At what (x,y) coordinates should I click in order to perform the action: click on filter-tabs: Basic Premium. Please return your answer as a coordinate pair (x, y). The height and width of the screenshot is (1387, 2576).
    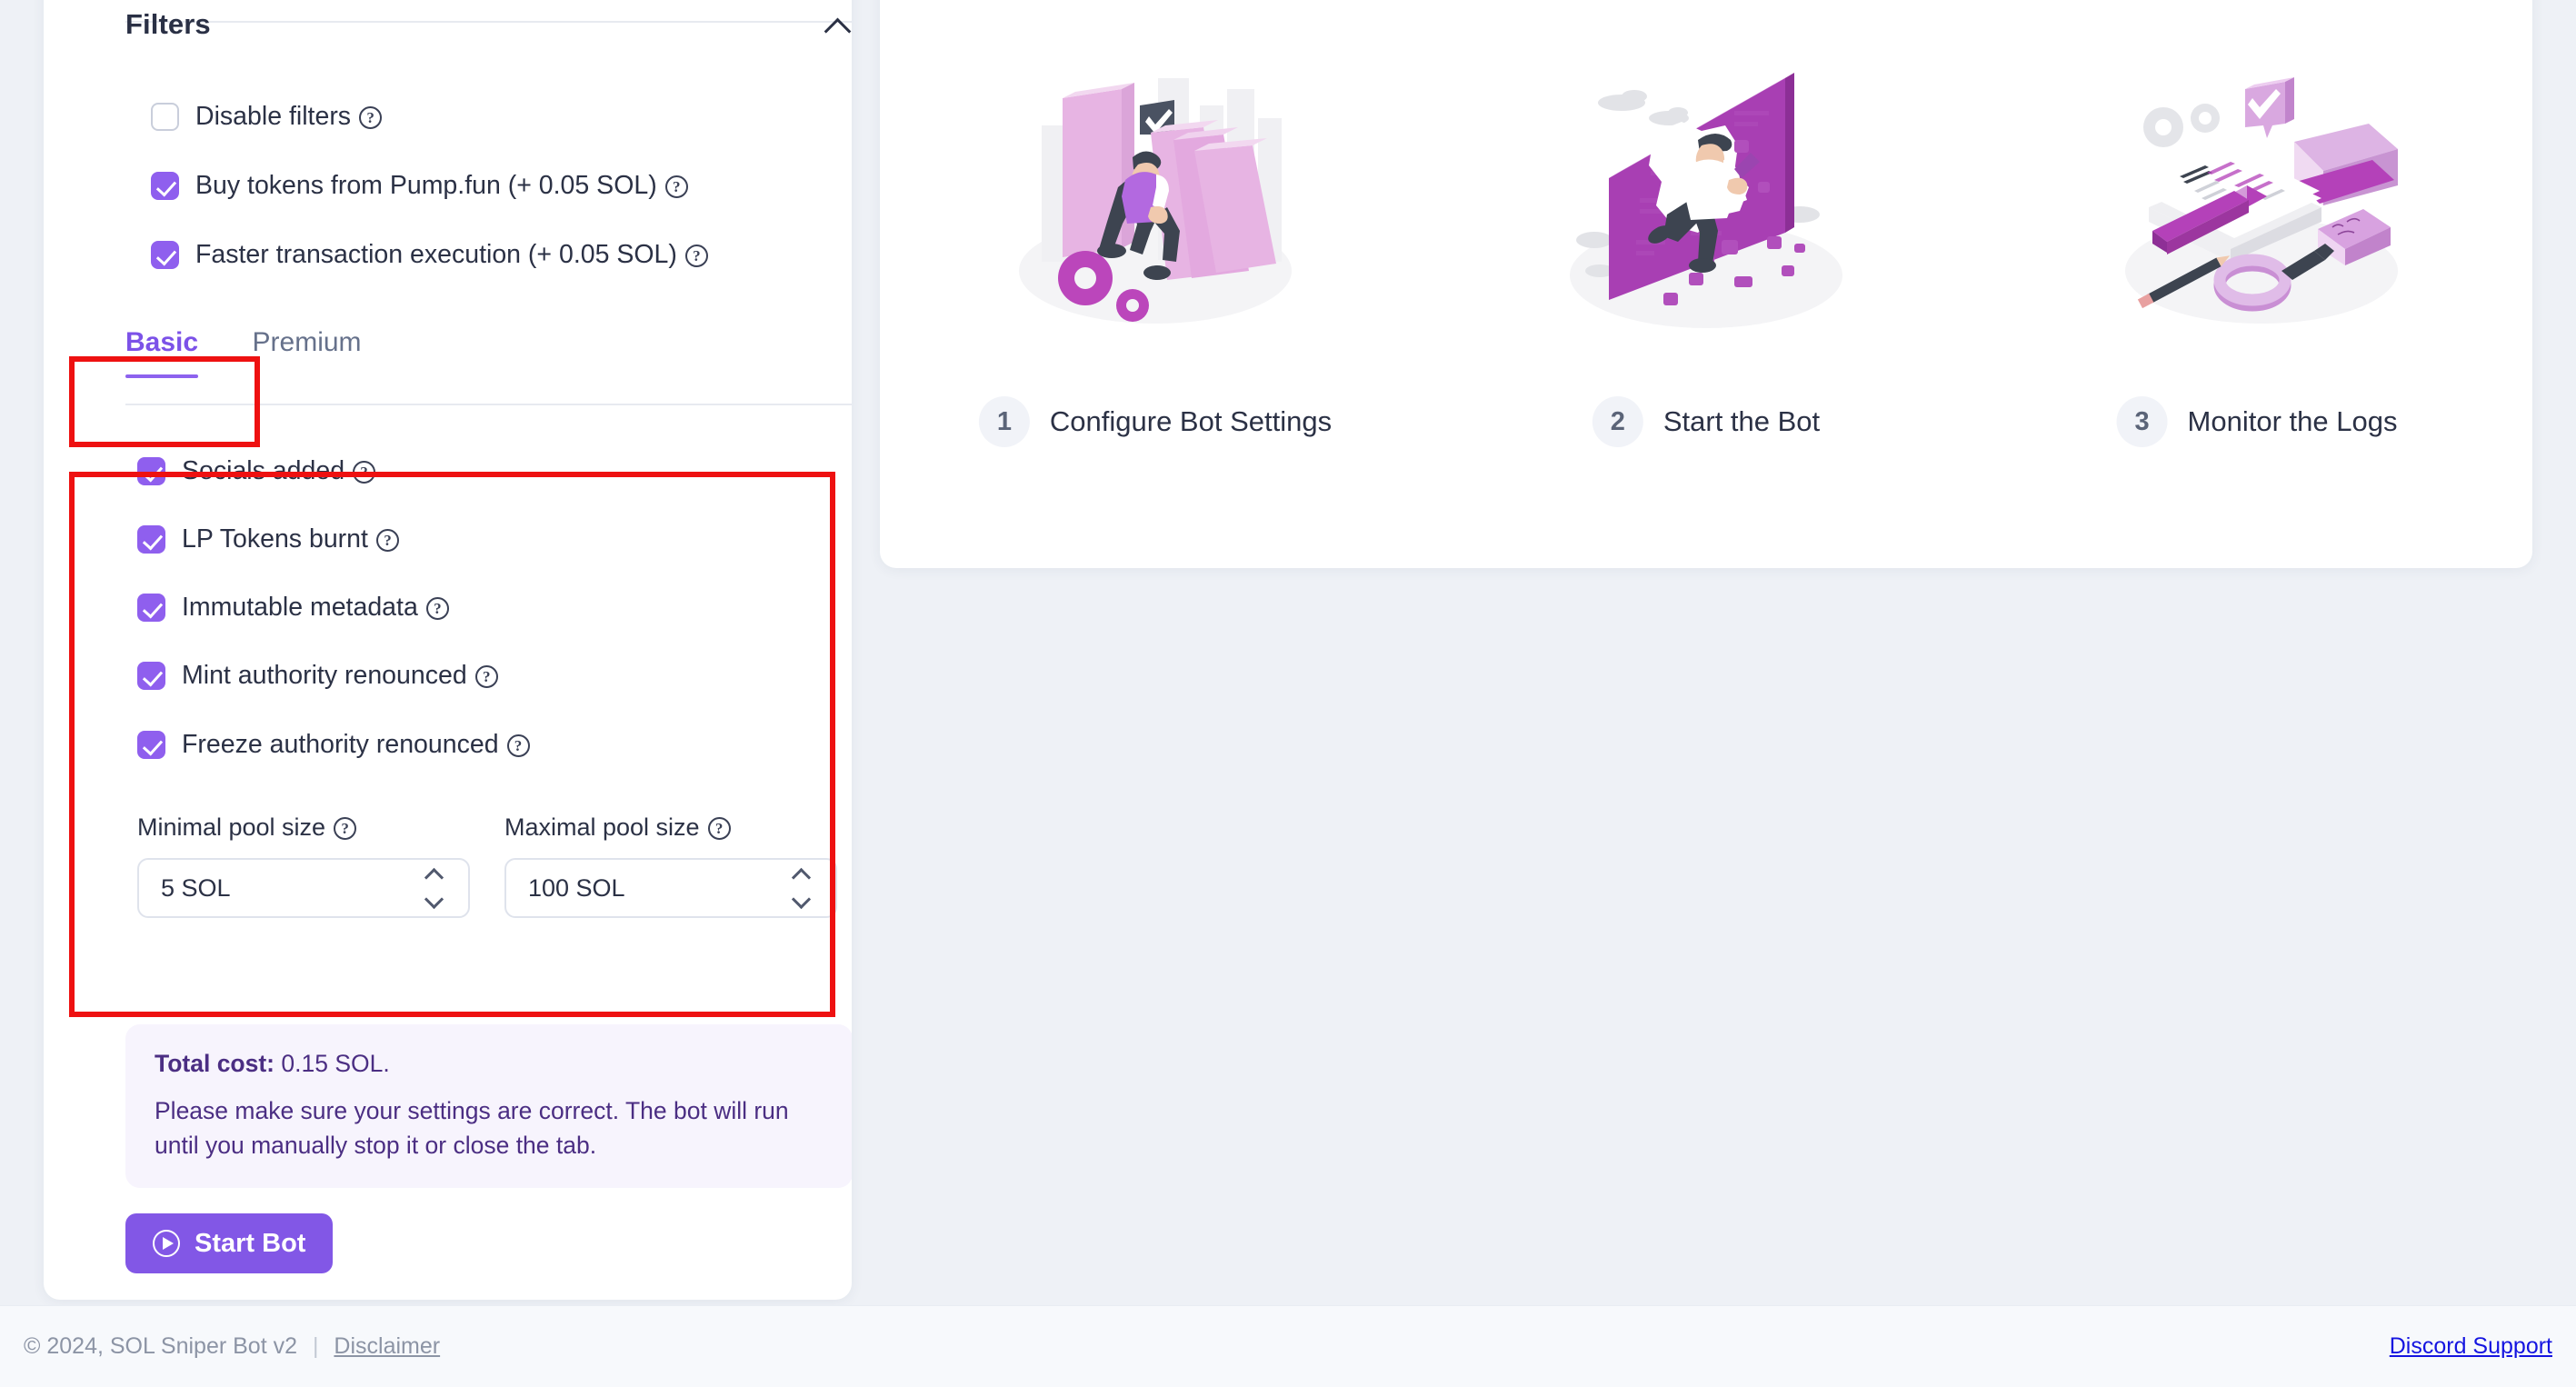
    Looking at the image, I should click on (488, 366).